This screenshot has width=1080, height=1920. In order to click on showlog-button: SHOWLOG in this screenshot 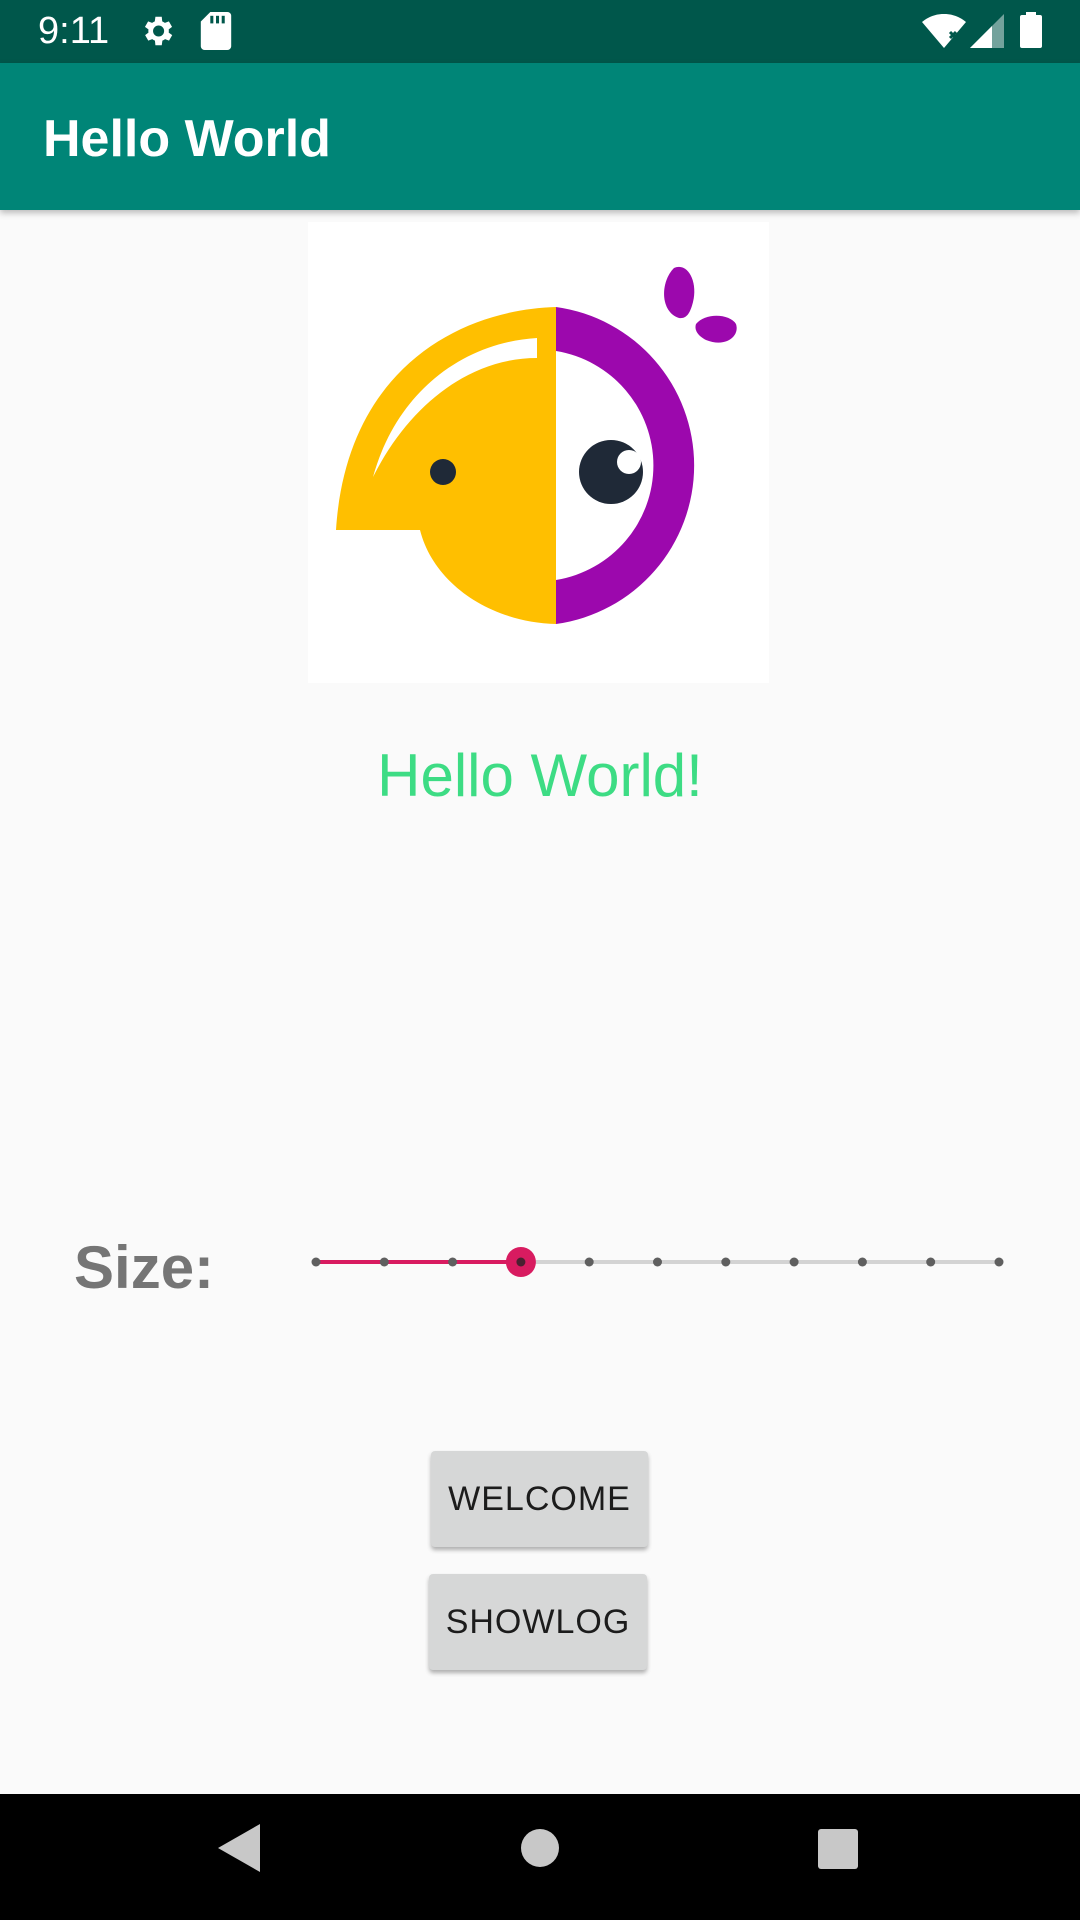, I will do `click(538, 1622)`.